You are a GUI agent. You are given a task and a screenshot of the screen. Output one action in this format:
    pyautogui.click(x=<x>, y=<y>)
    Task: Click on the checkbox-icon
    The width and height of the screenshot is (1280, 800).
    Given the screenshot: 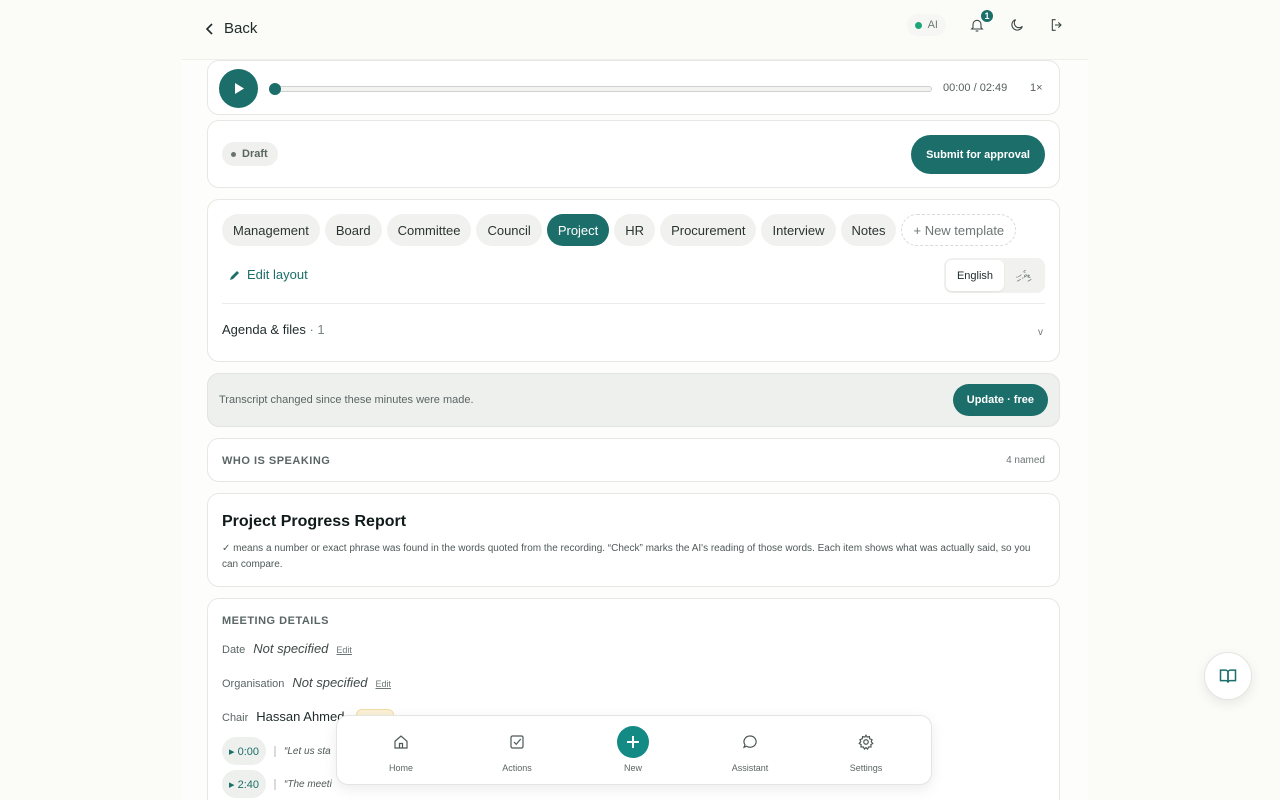 What is the action you would take?
    pyautogui.click(x=517, y=742)
    